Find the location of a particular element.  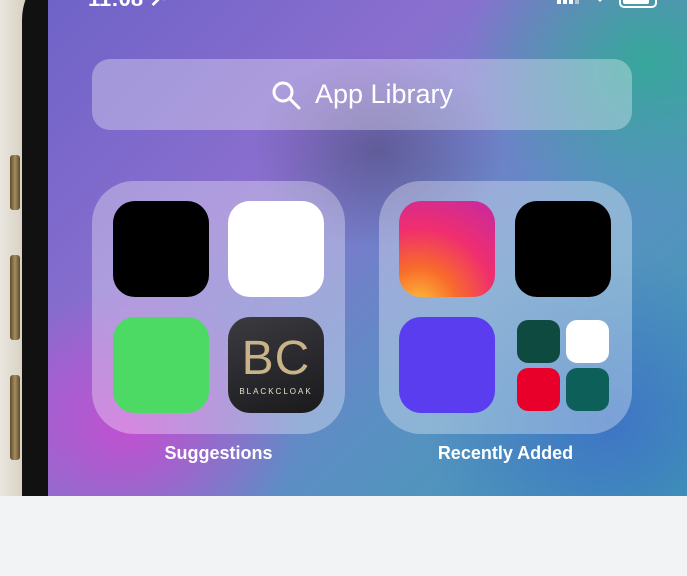

status-bar: 11:08 ↗ is located at coordinates (367, 7).